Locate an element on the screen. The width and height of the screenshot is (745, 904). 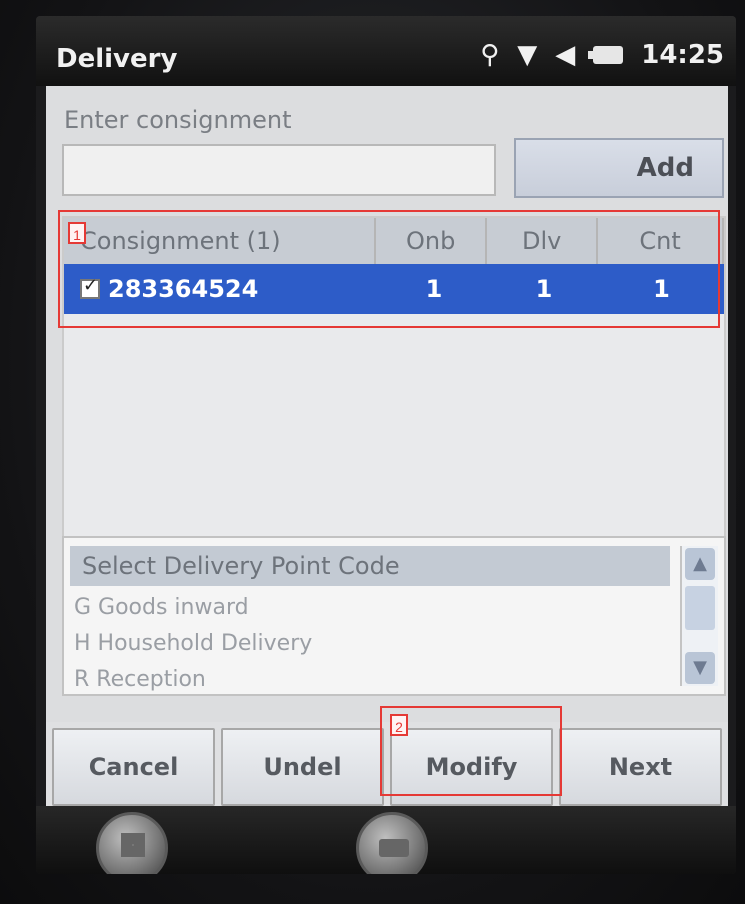
list-item: G Goods inward is located at coordinates (193, 608).